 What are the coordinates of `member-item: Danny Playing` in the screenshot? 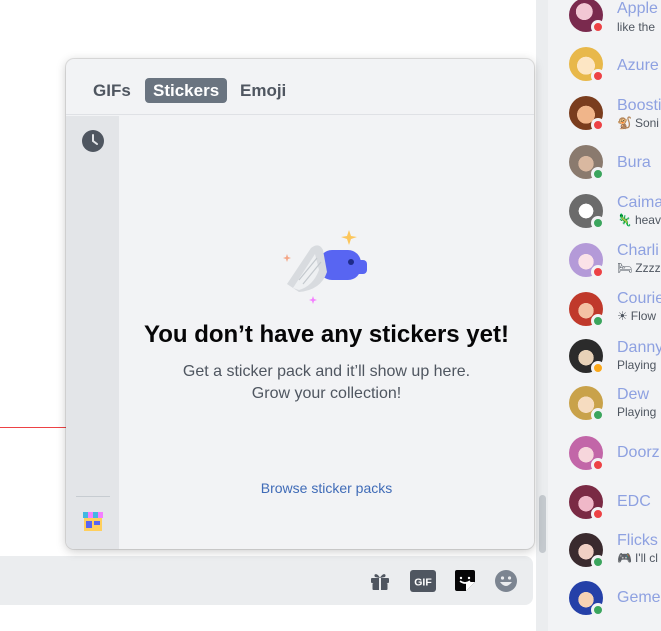 It's located at (604, 361).